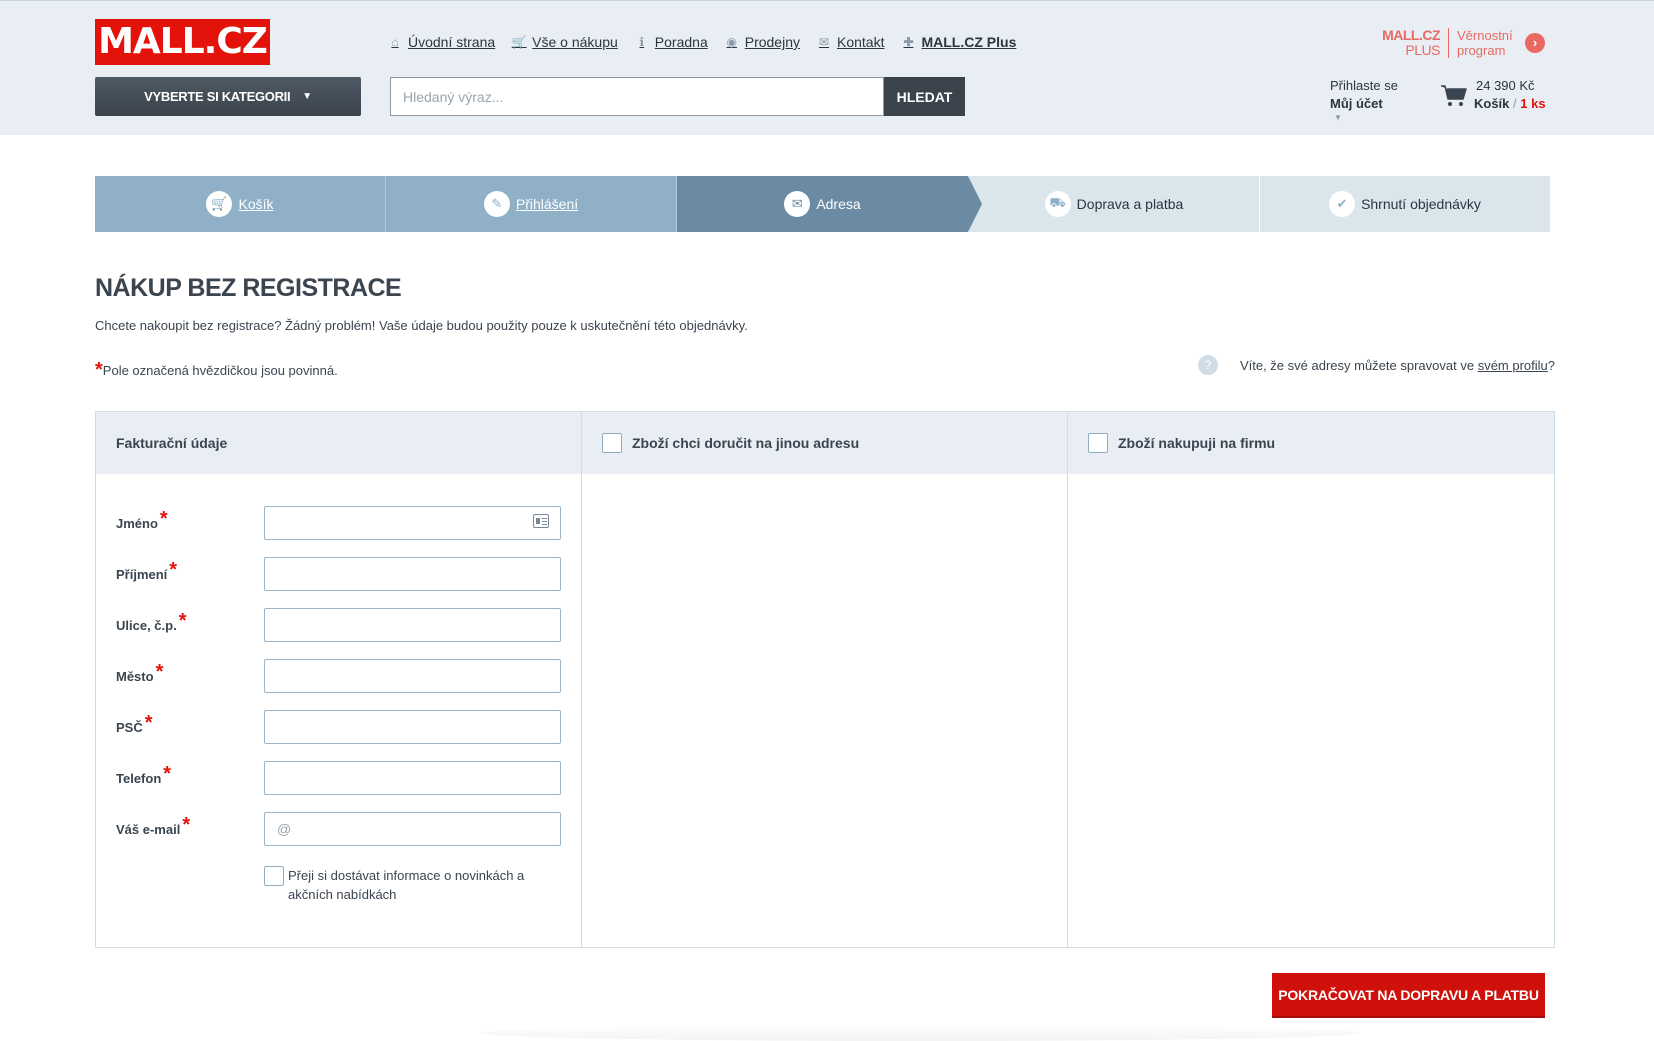 This screenshot has height=1041, width=1654. What do you see at coordinates (746, 443) in the screenshot?
I see `different-address-label: Zboží chci doručit na jinou adresu` at bounding box center [746, 443].